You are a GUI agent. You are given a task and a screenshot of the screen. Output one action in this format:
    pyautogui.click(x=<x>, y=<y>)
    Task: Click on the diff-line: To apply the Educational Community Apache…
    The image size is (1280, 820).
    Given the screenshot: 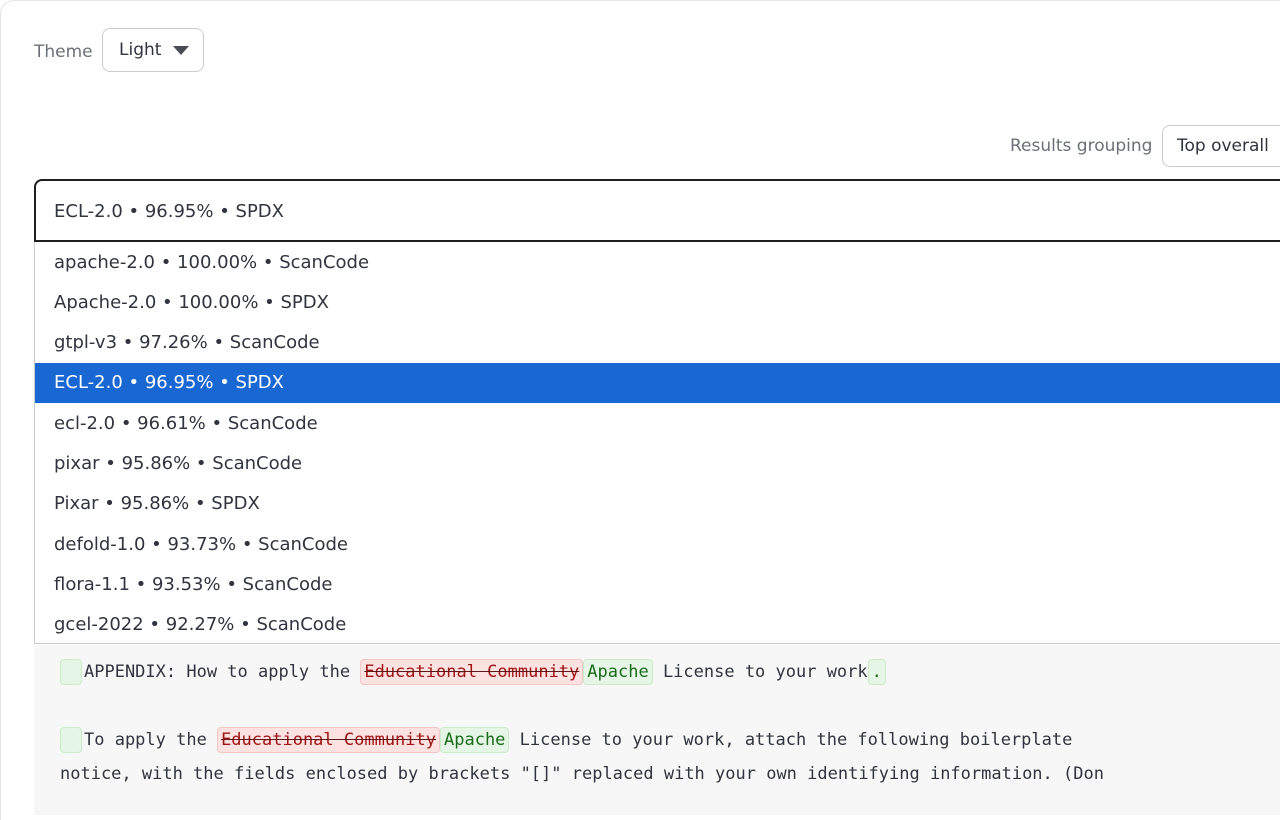 What is the action you would take?
    pyautogui.click(x=566, y=740)
    